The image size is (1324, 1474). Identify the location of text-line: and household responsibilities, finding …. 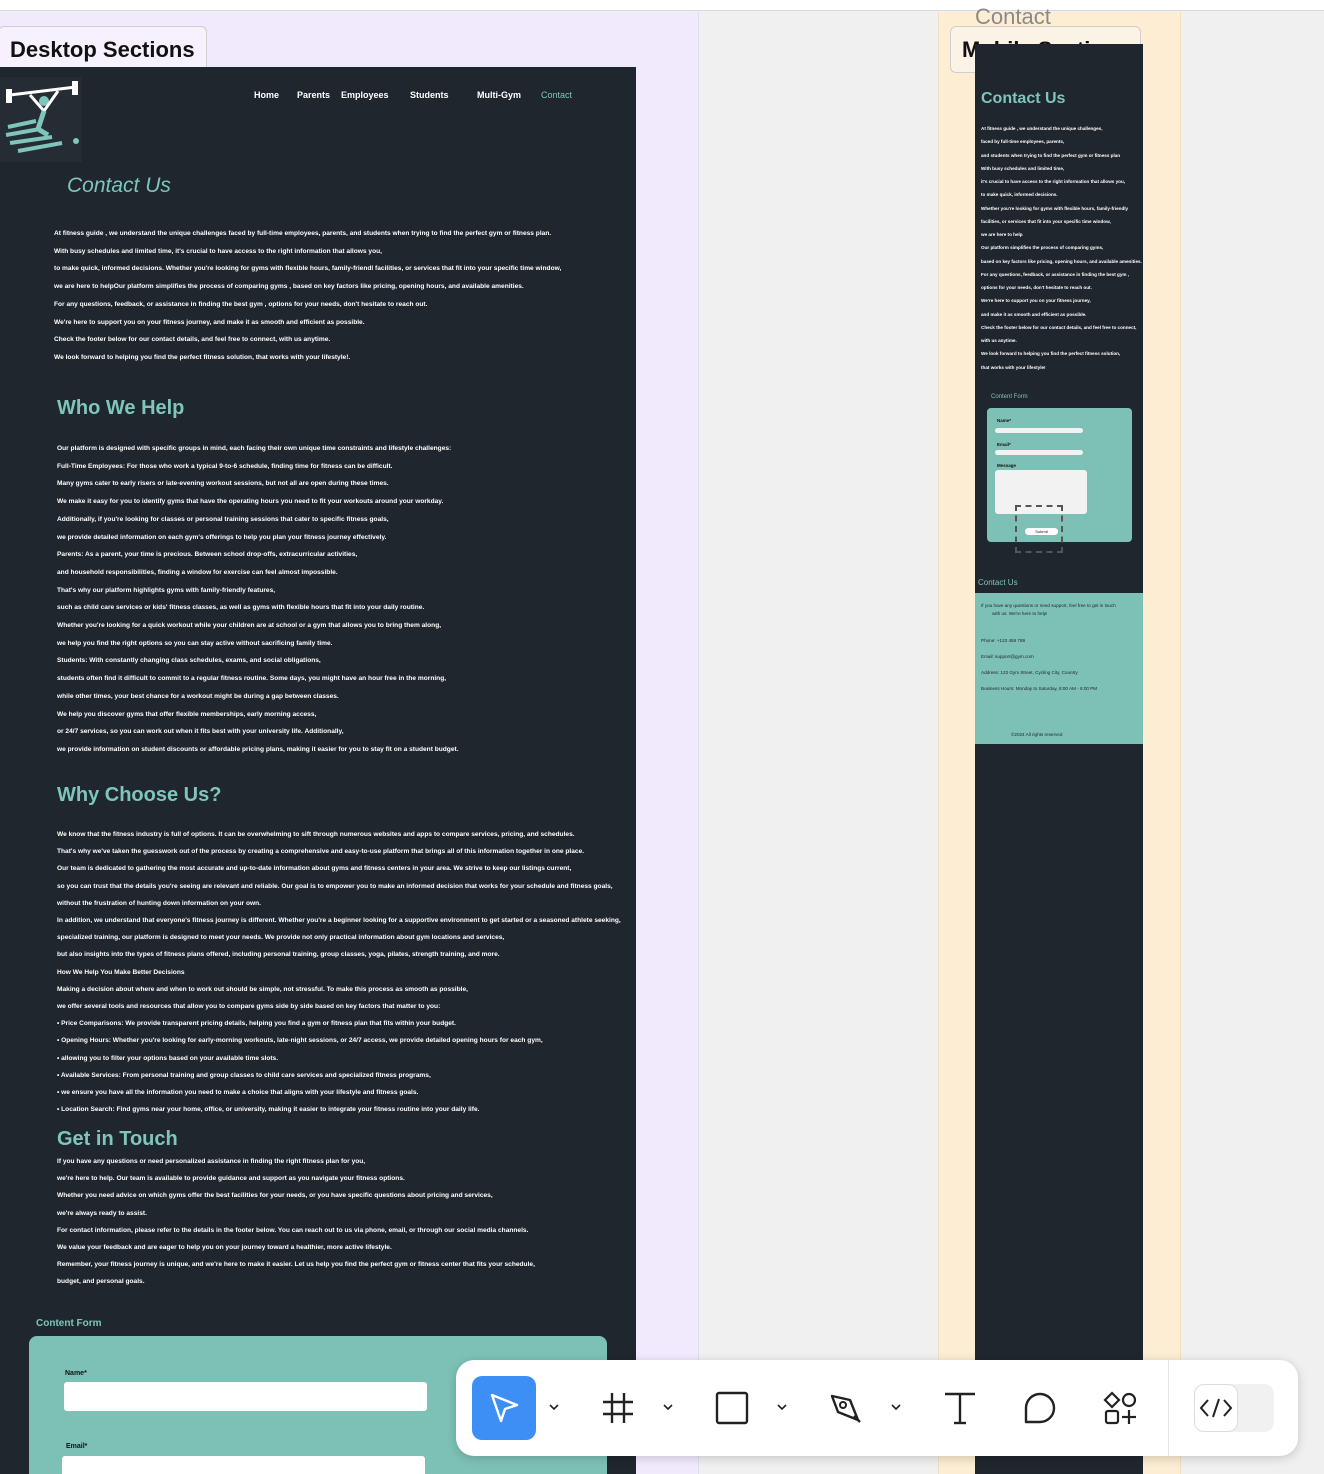
(197, 572).